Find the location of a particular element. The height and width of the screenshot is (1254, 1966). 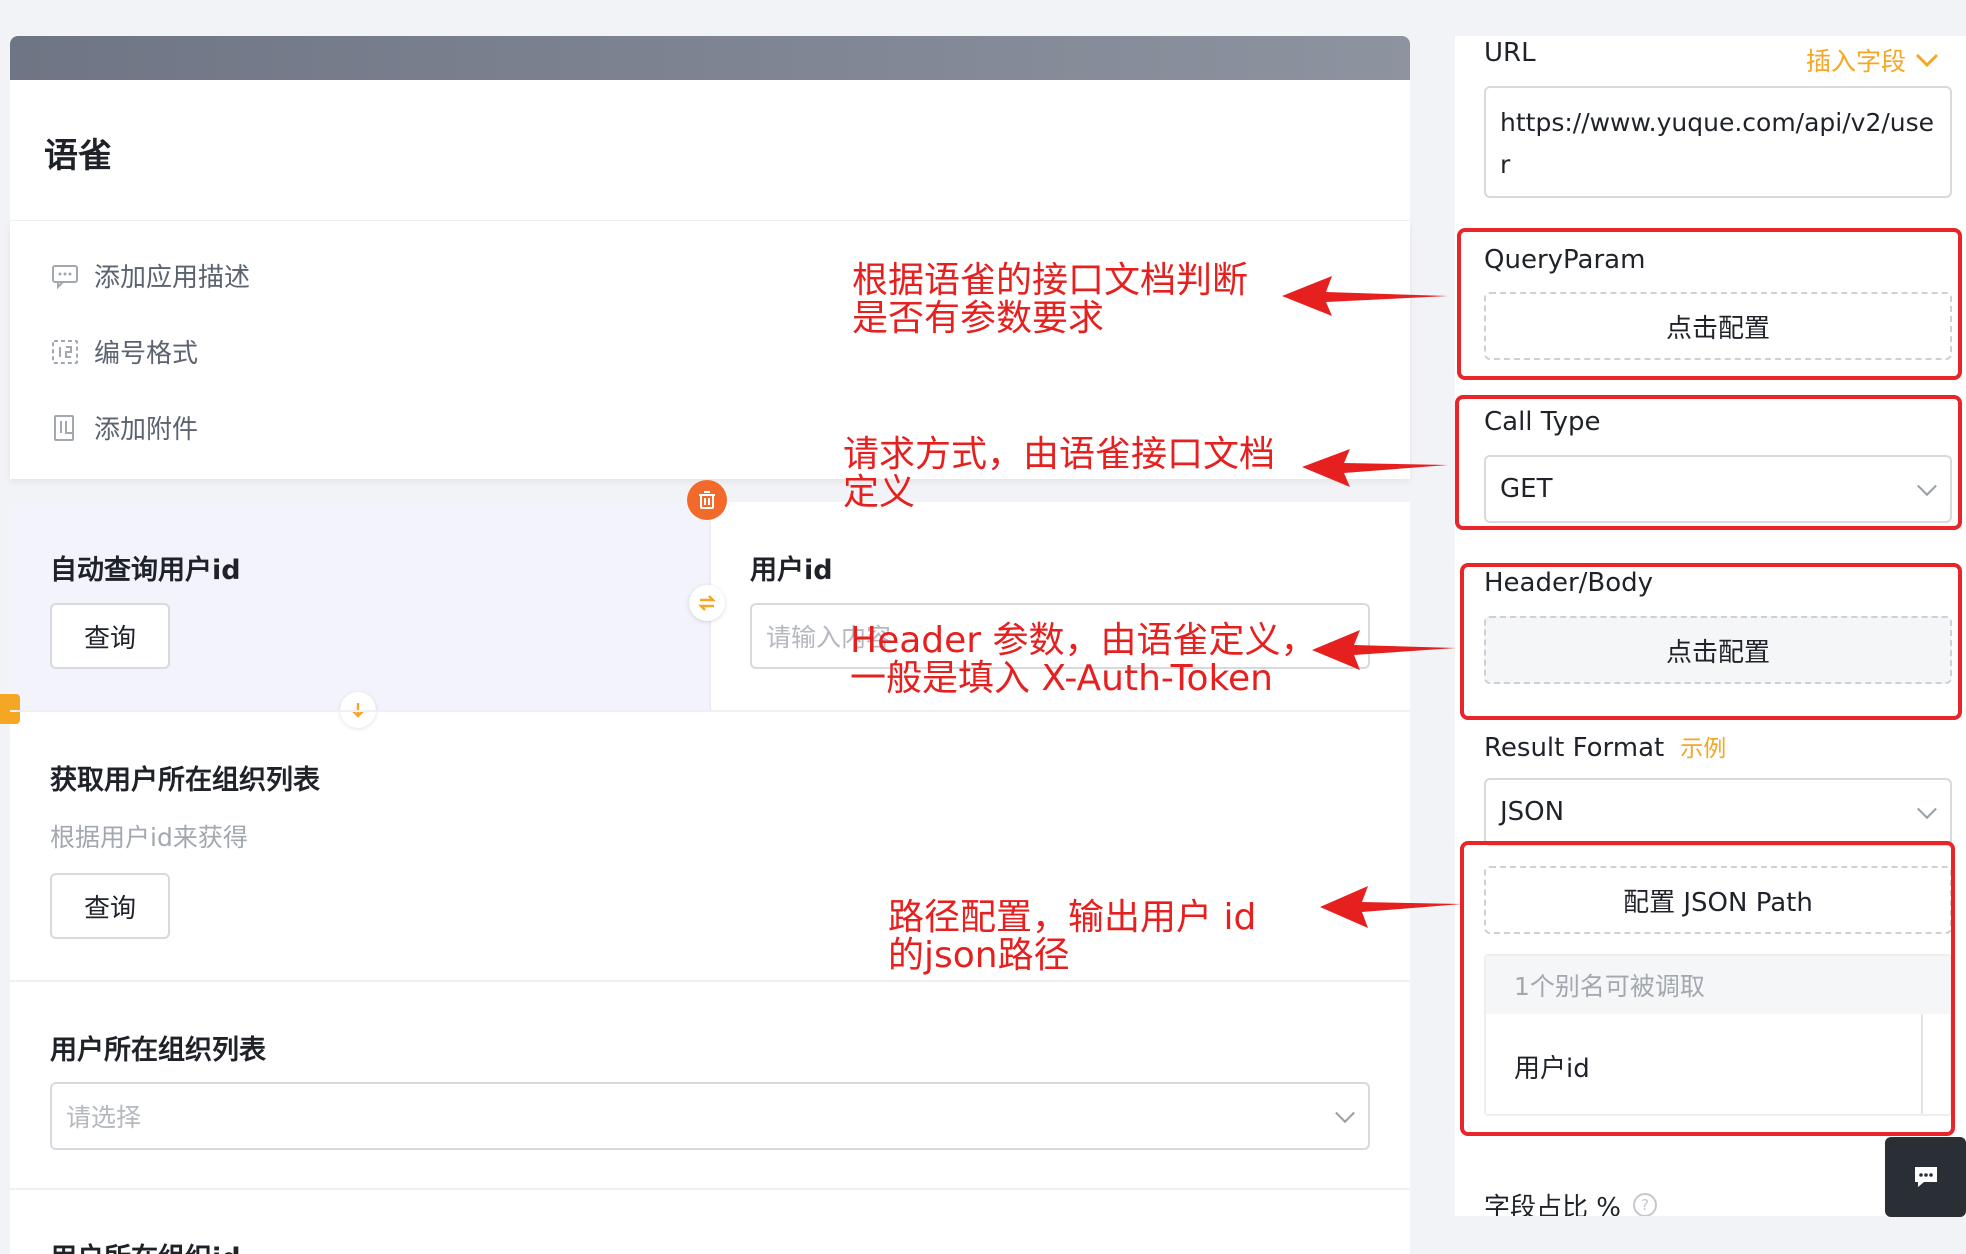

org-id-title: 用户所在组织id is located at coordinates (145, 1245).